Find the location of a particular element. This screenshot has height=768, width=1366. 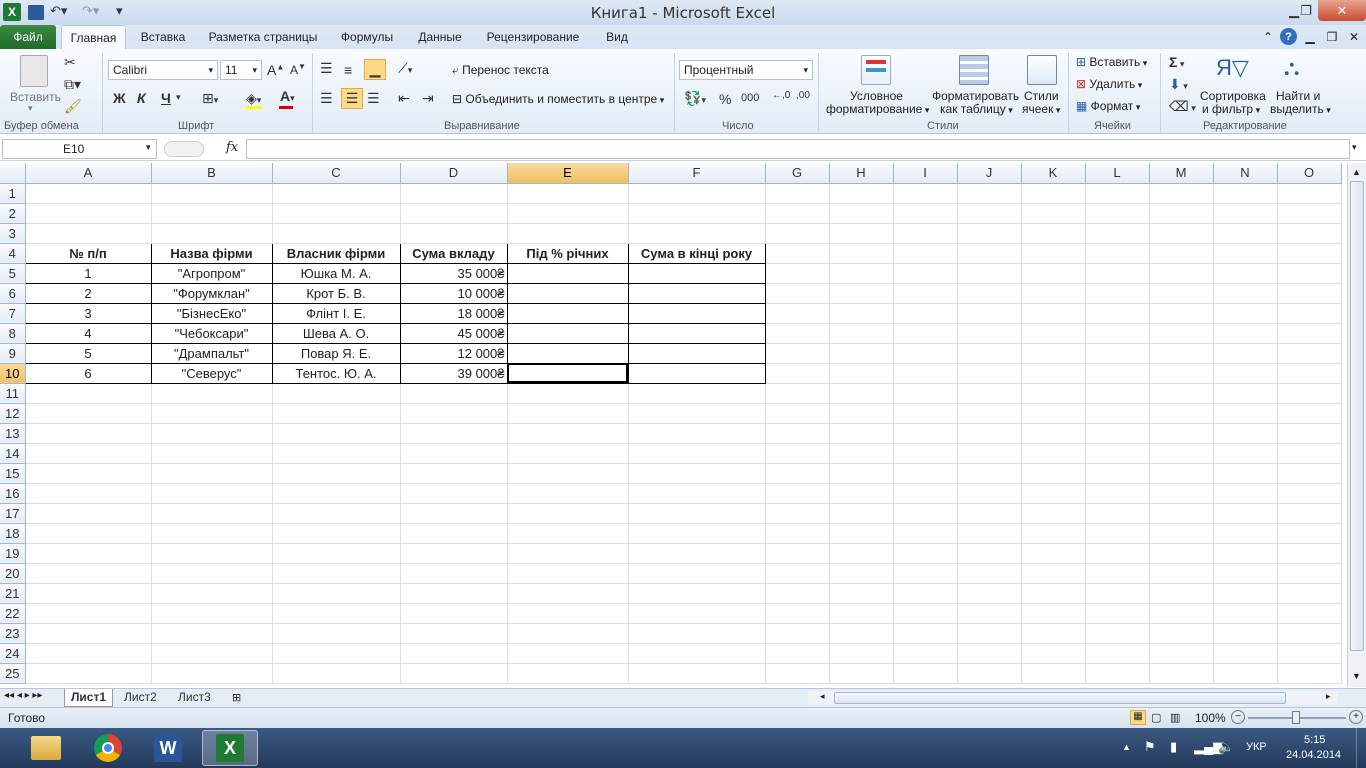

zoom-out-icon: − is located at coordinates (1238, 717).